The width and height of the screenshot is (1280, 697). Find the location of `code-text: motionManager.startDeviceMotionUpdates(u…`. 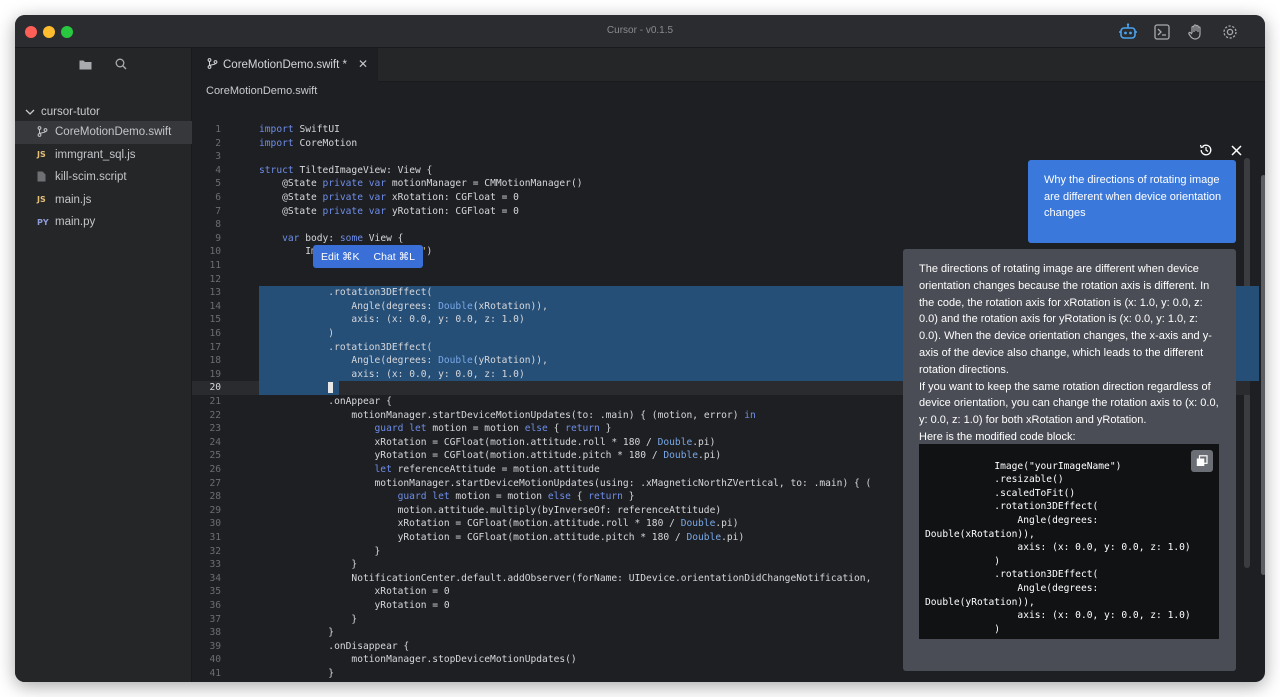

code-text: motionManager.startDeviceMotionUpdates(u… is located at coordinates (623, 483).